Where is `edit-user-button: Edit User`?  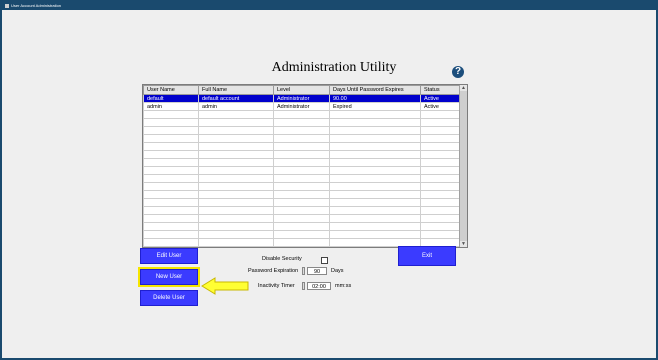
edit-user-button: Edit User is located at coordinates (169, 256).